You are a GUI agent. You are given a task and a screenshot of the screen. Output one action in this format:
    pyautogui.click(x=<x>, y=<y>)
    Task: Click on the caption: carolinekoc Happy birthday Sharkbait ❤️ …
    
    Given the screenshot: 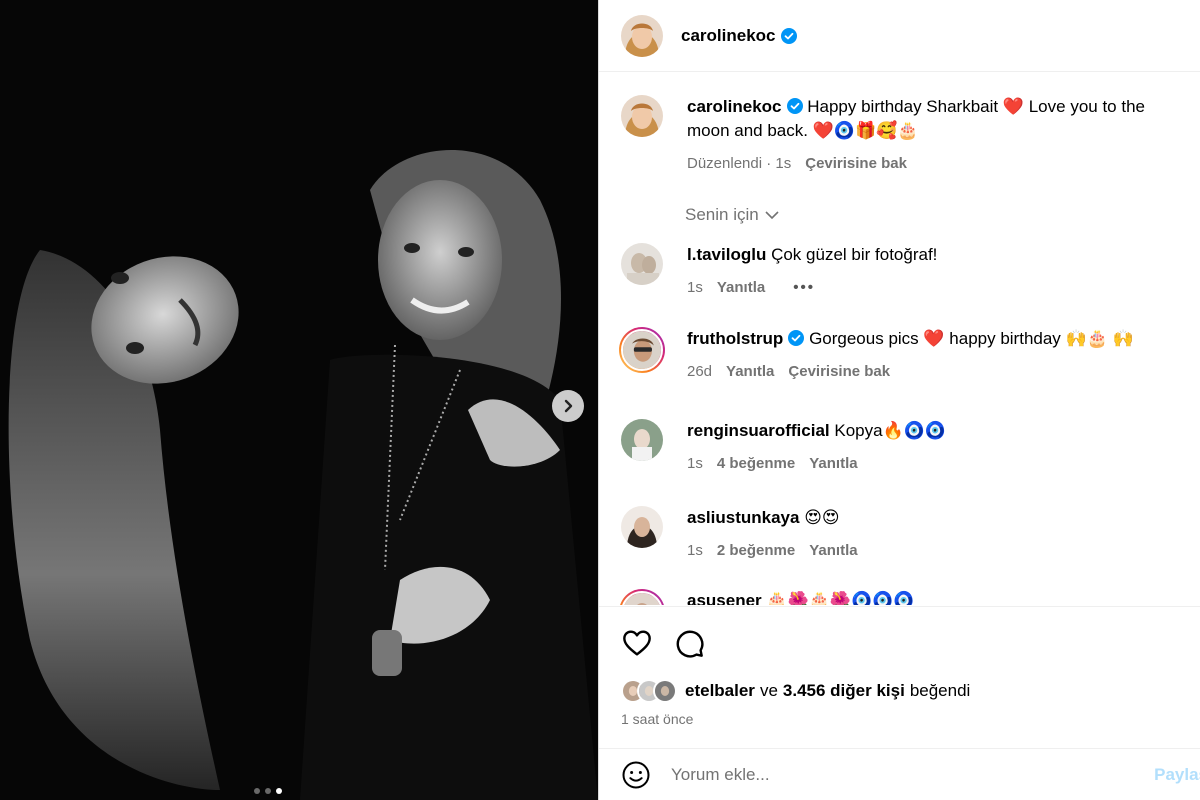 What is the action you would take?
    pyautogui.click(x=905, y=133)
    